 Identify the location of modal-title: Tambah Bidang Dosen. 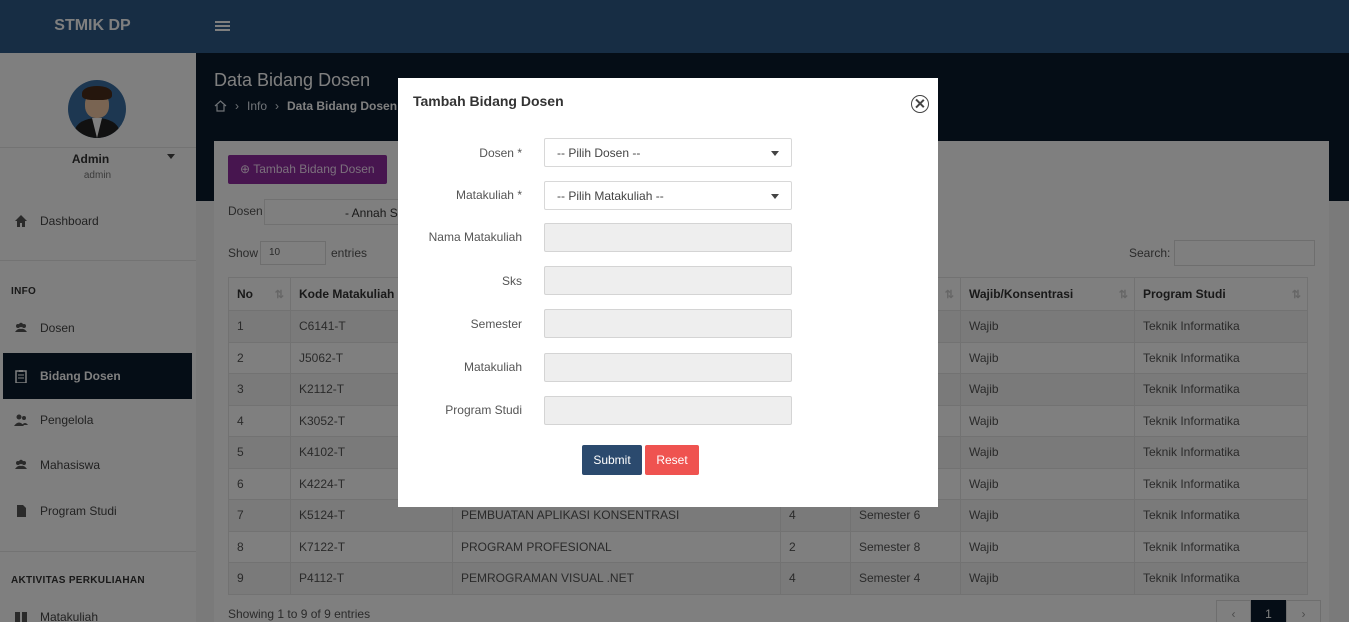
(488, 101).